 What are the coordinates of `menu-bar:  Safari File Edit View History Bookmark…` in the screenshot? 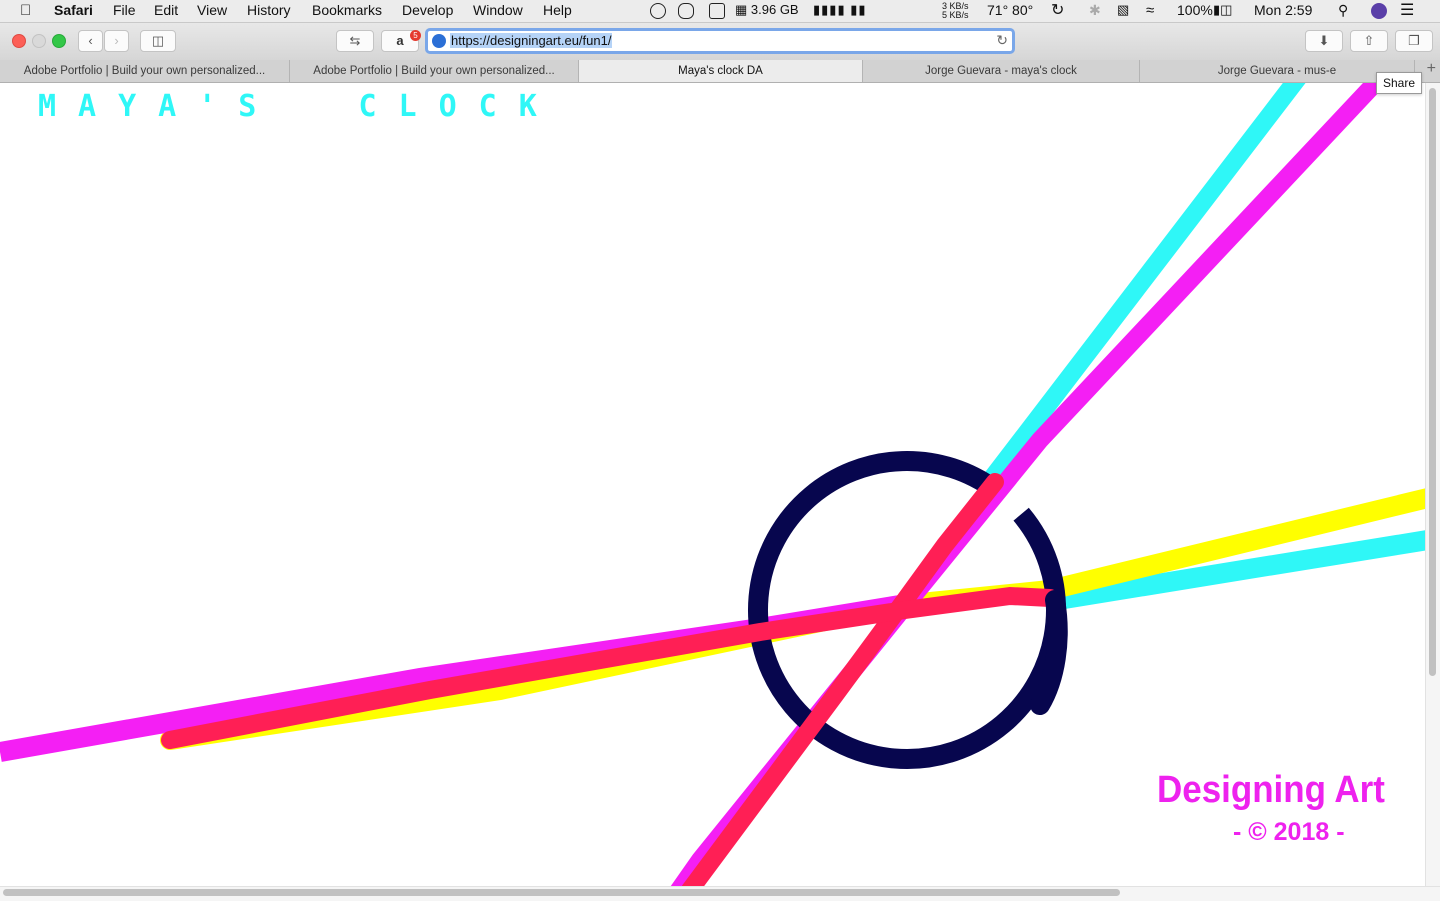 It's located at (720, 11).